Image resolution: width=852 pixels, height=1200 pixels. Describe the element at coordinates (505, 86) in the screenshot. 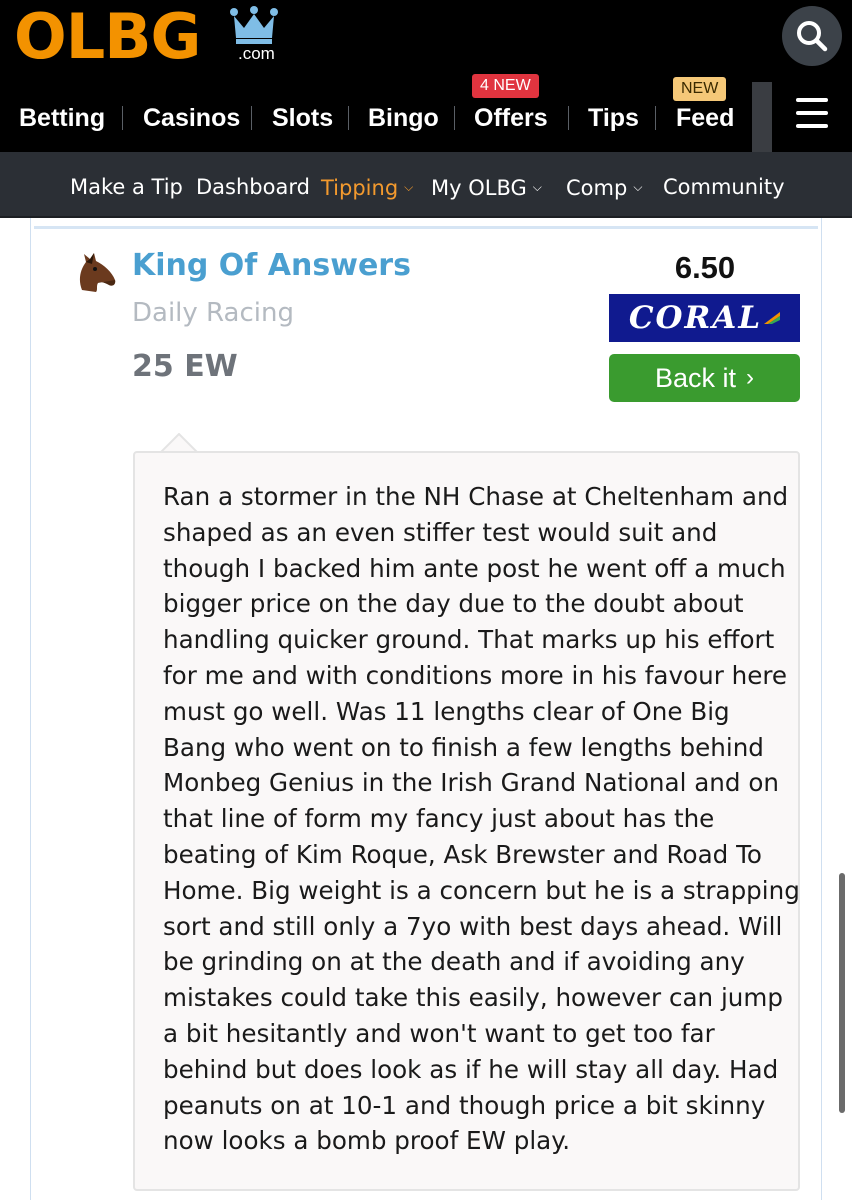

I see `offers-new-badge: 4 NEW` at that location.